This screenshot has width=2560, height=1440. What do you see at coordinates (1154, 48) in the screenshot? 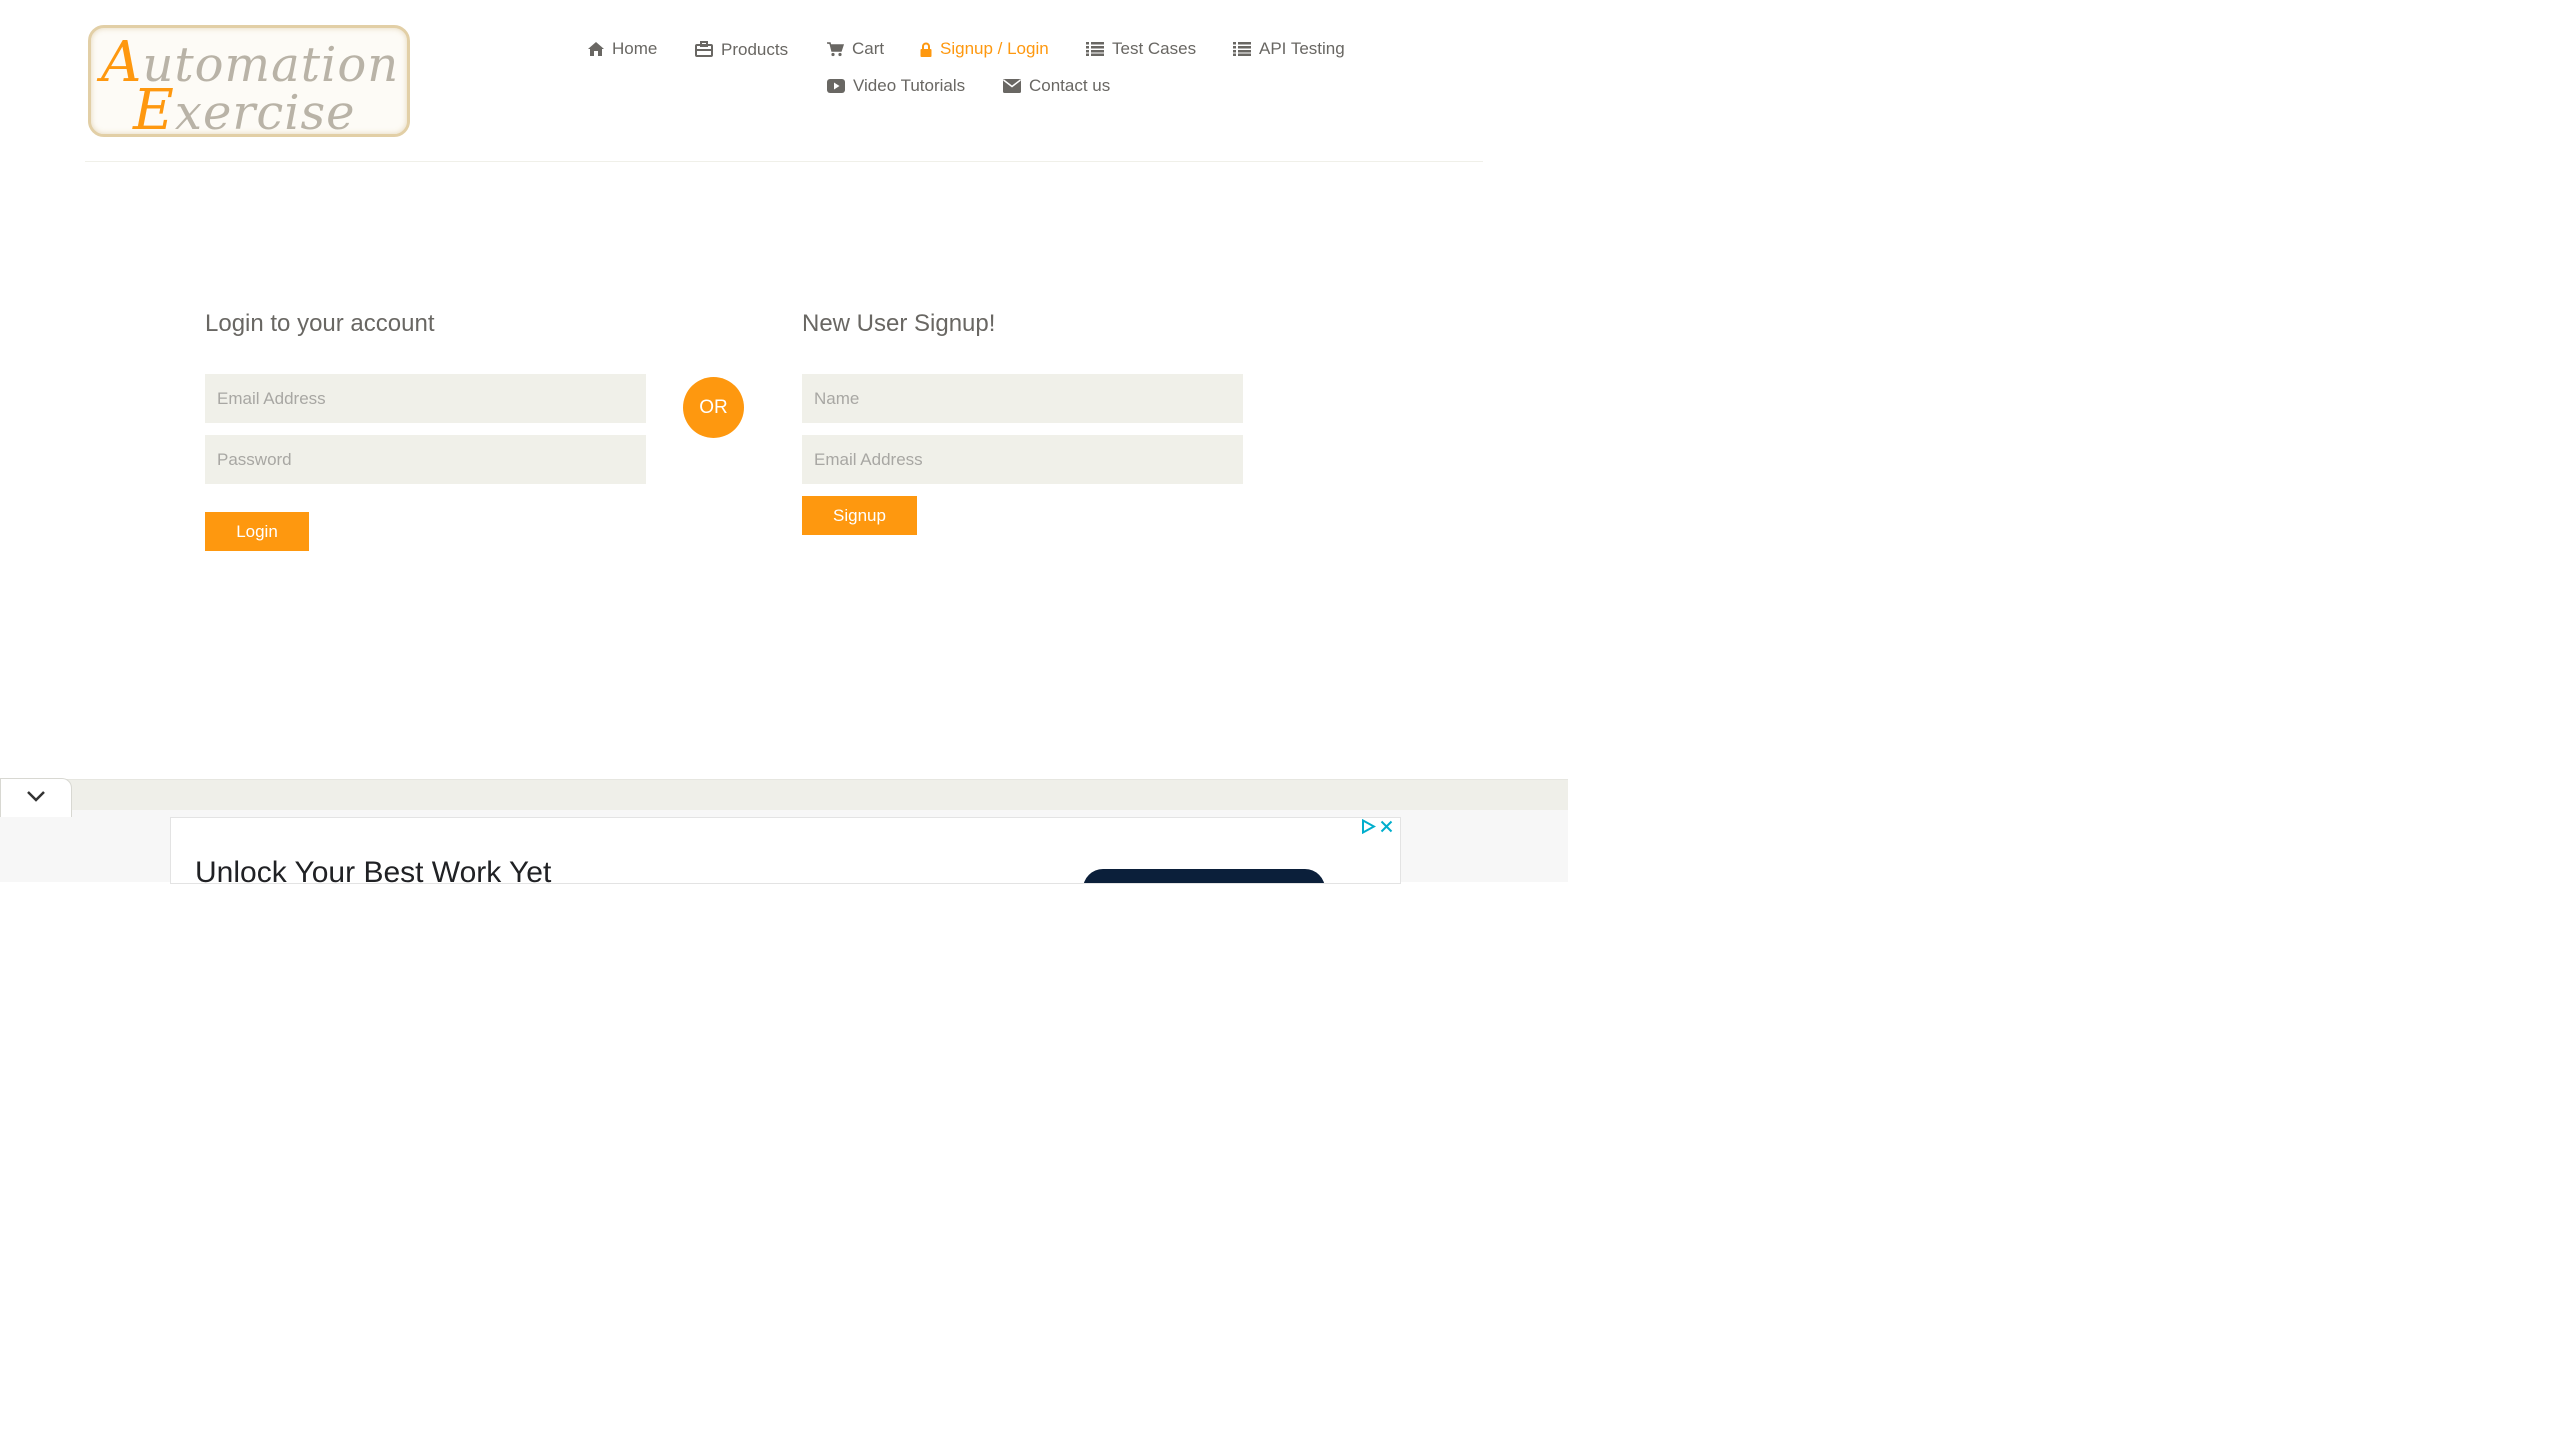
I see `nav-test-cases-label: Test Cases` at bounding box center [1154, 48].